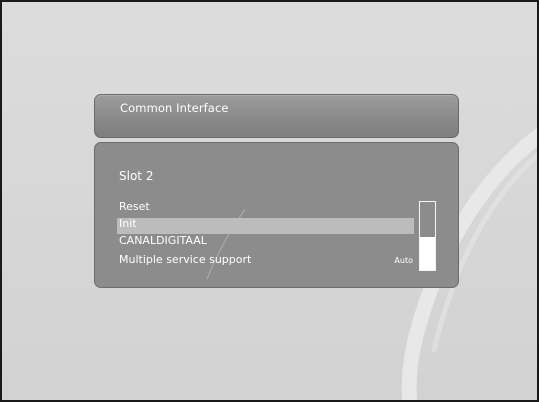 This screenshot has width=539, height=402. Describe the element at coordinates (276, 116) in the screenshot. I see `dialog-header: Common Interface` at that location.